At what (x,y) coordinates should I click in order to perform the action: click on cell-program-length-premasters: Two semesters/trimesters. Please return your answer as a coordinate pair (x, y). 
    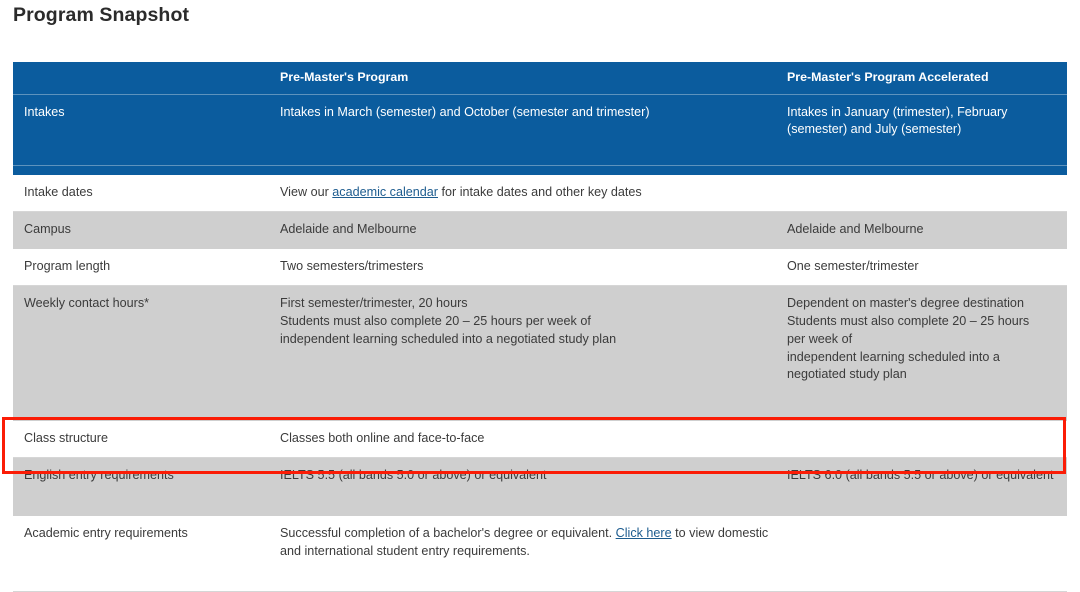
    Looking at the image, I should click on (533, 267).